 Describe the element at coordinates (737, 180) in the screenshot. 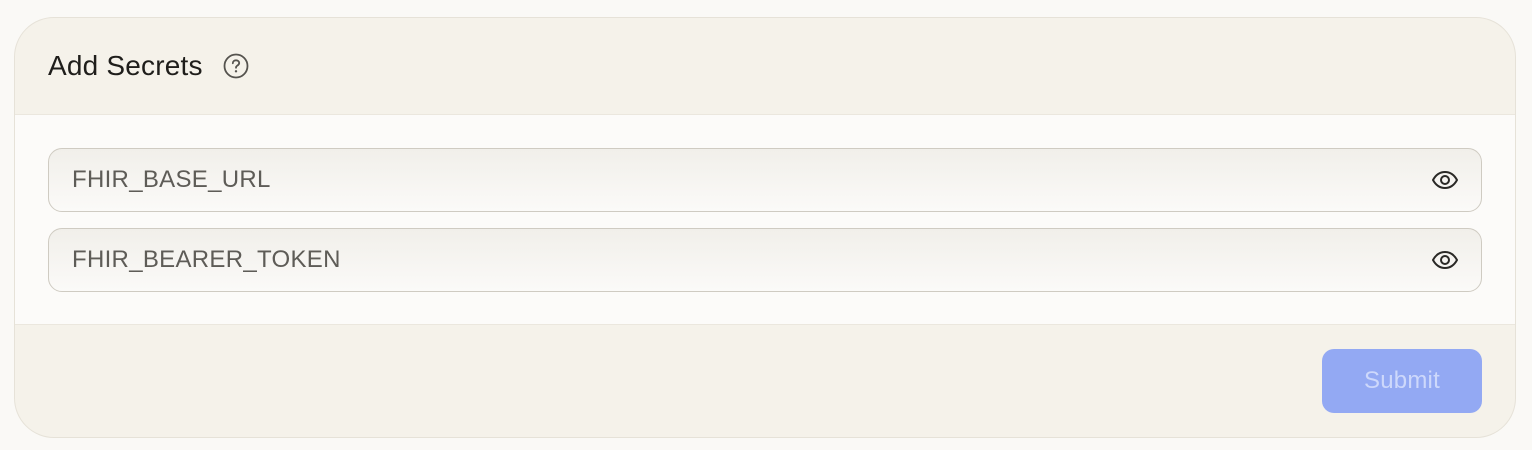

I see `fhir-base-url-input` at that location.